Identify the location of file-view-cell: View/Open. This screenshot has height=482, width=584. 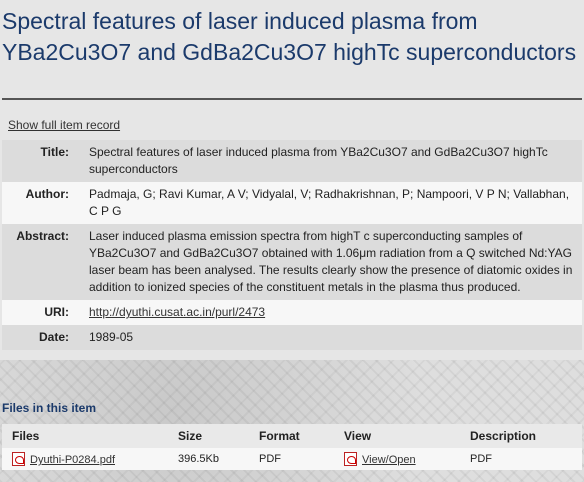
(397, 459).